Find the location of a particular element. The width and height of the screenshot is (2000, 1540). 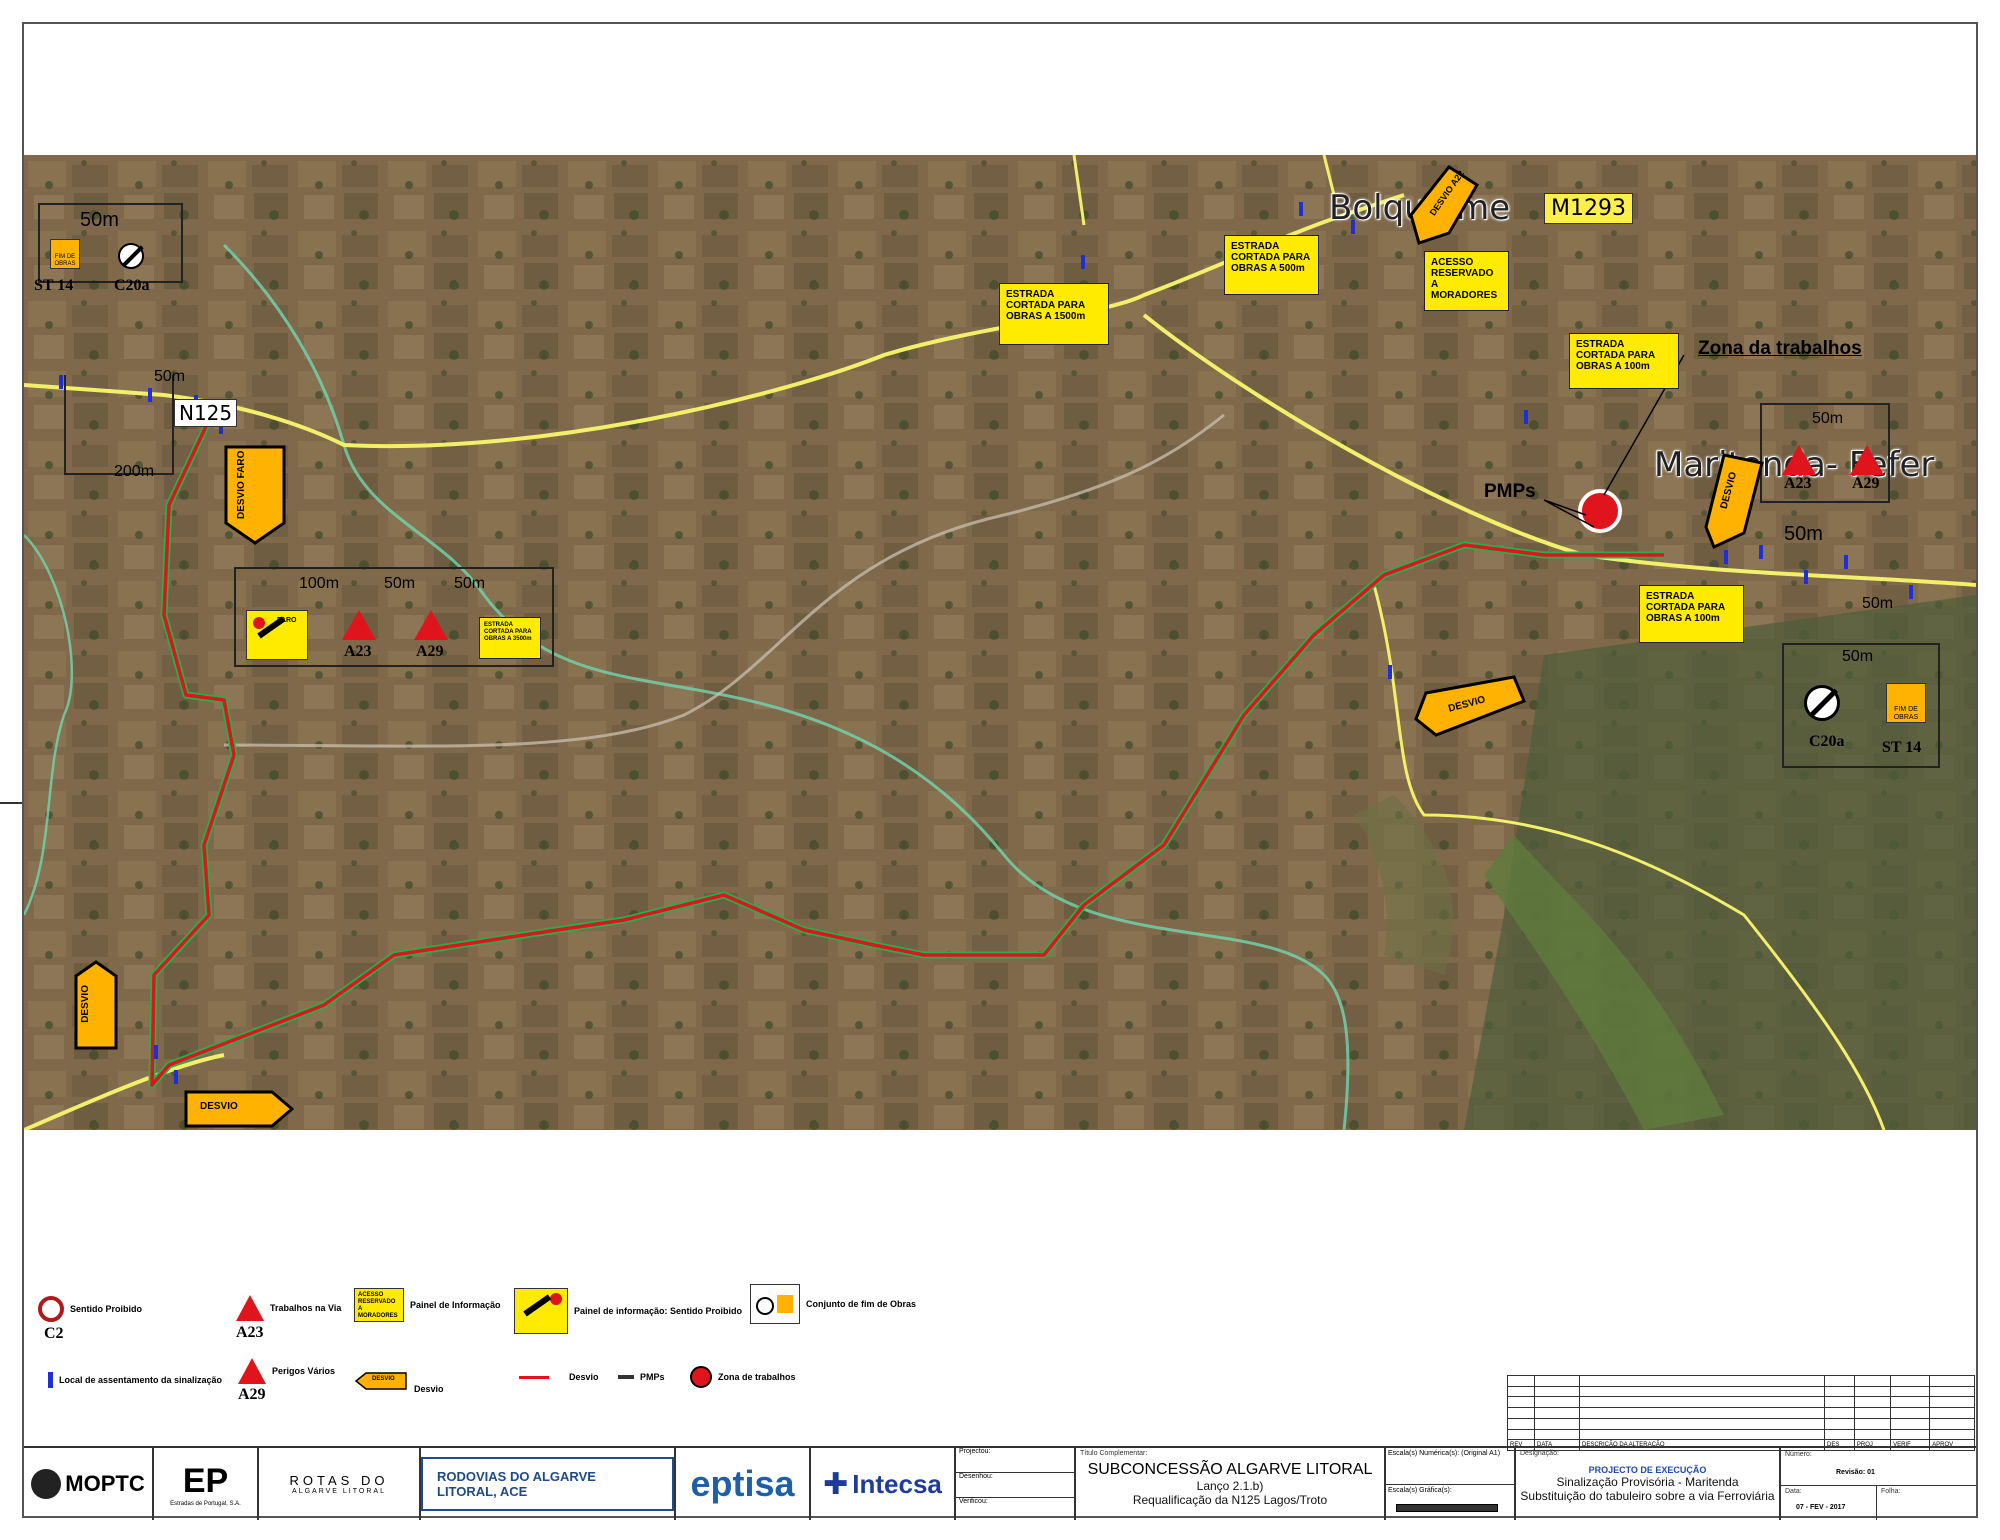

legend-c2: Sentido Proibido is located at coordinates (90, 1309).